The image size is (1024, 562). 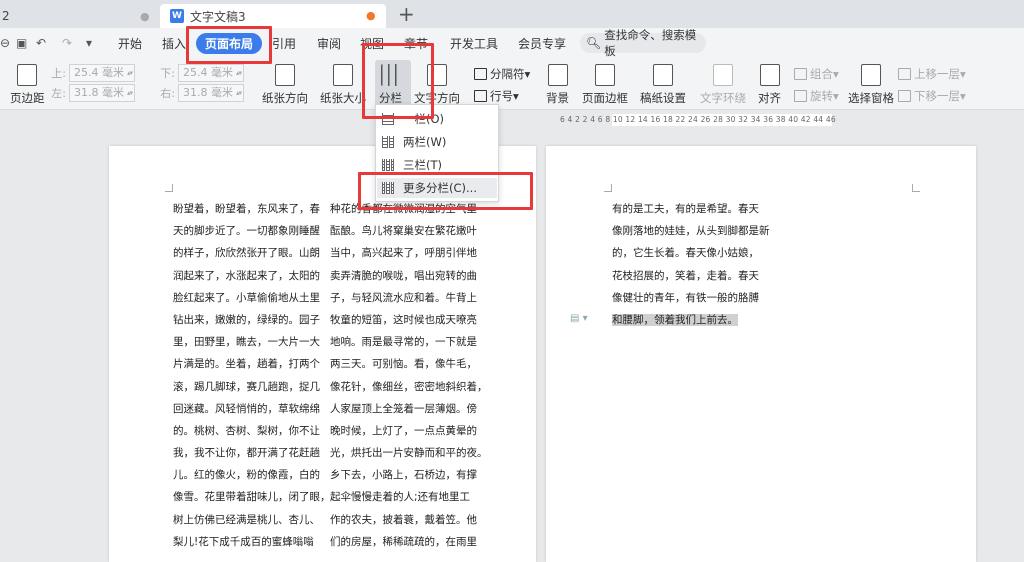 I want to click on text-line: 卖弄清脆的喉咙，唱出宛转的曲, so click(x=403, y=275).